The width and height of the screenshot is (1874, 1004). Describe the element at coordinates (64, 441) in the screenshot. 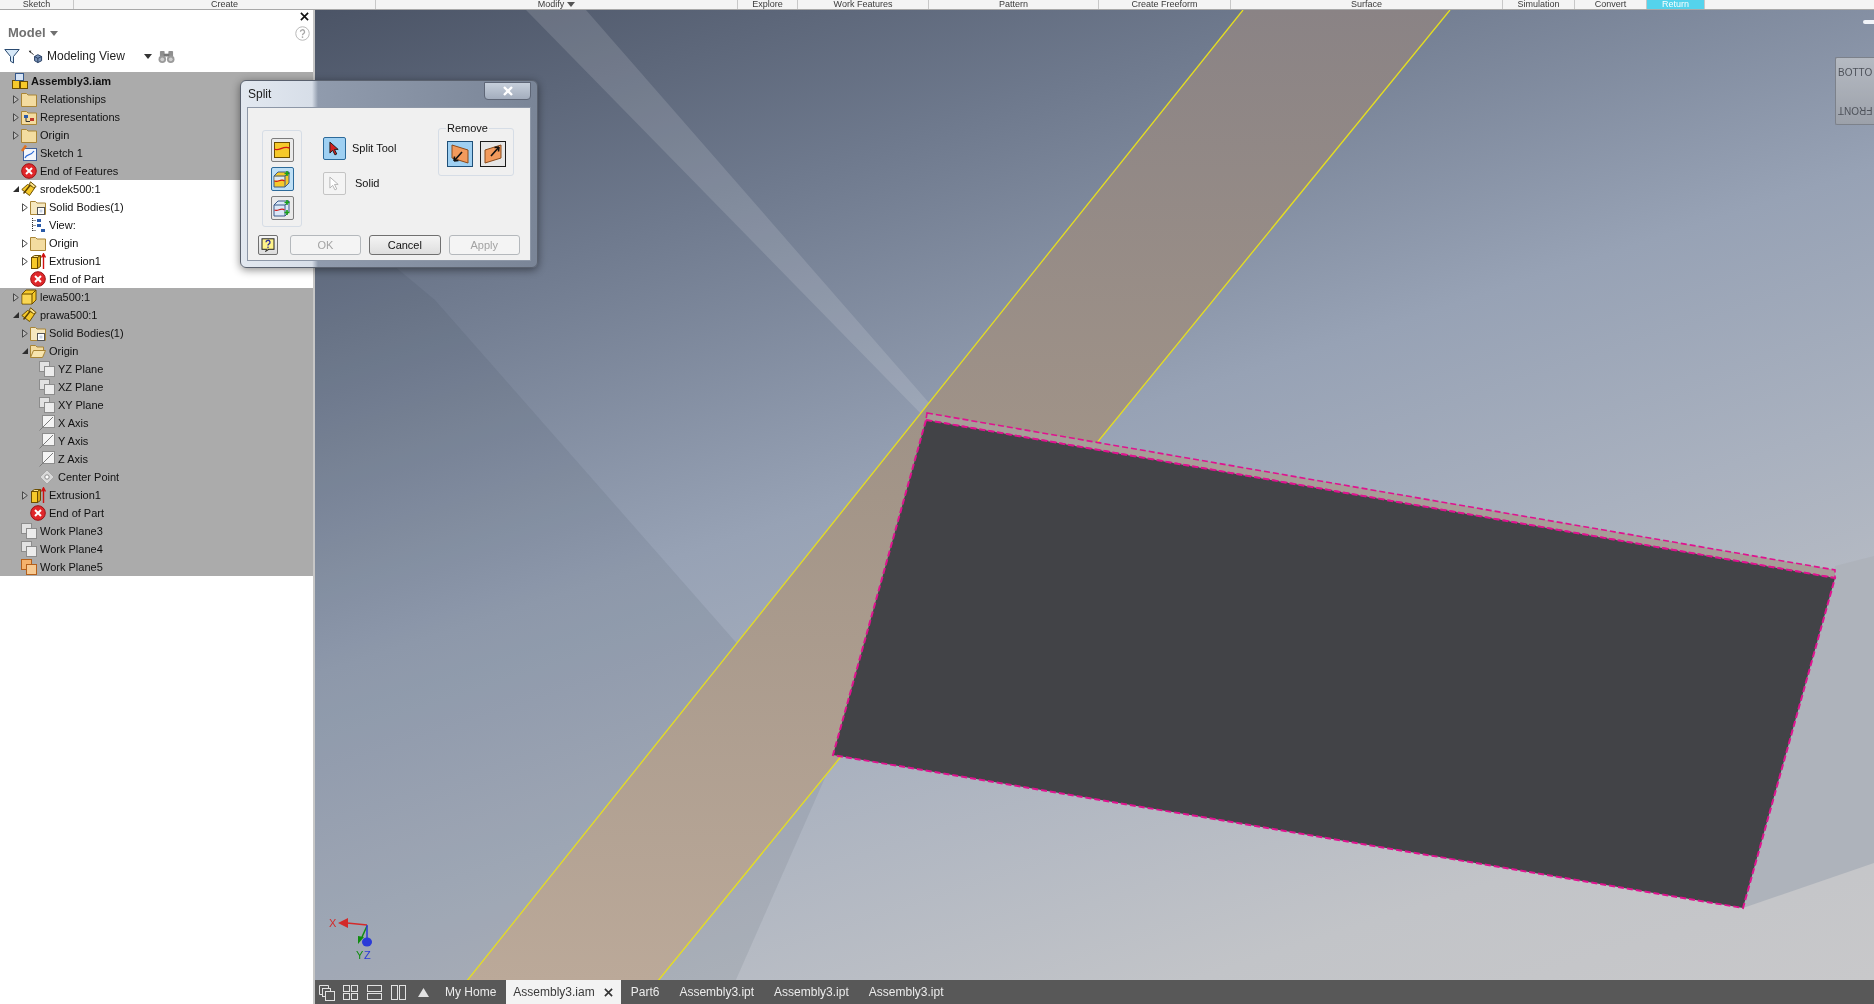

I see `tree-item: Y Axis` at that location.